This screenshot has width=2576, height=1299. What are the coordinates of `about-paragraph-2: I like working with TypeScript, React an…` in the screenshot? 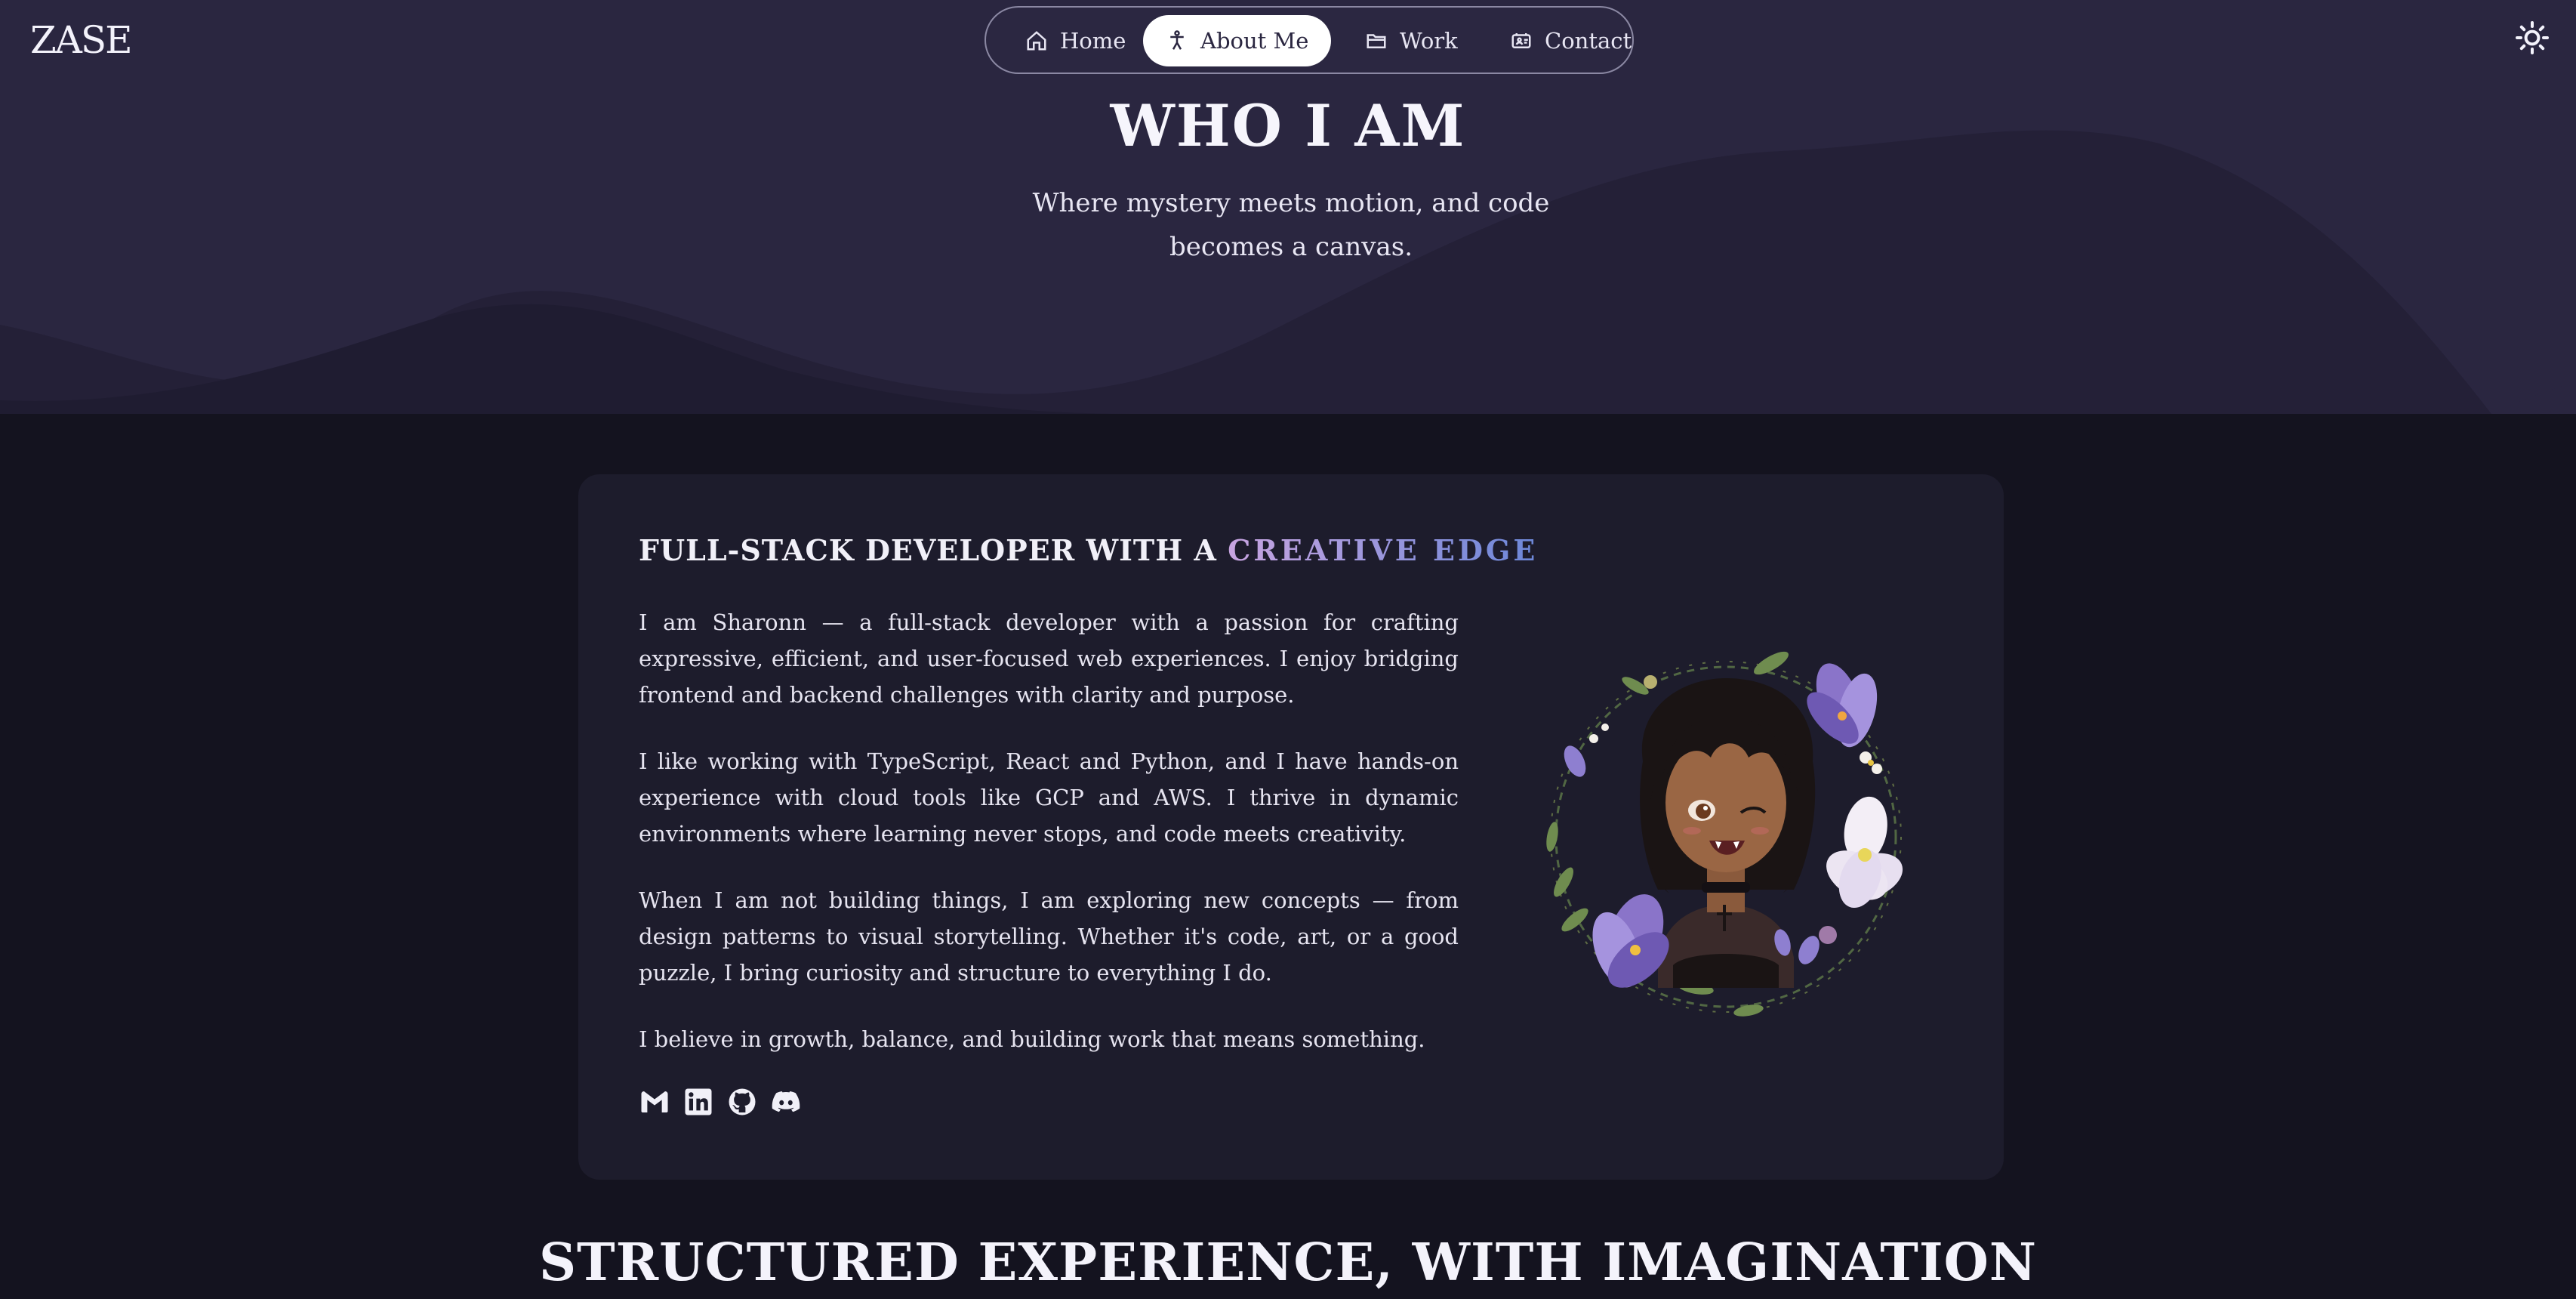 It's located at (1049, 798).